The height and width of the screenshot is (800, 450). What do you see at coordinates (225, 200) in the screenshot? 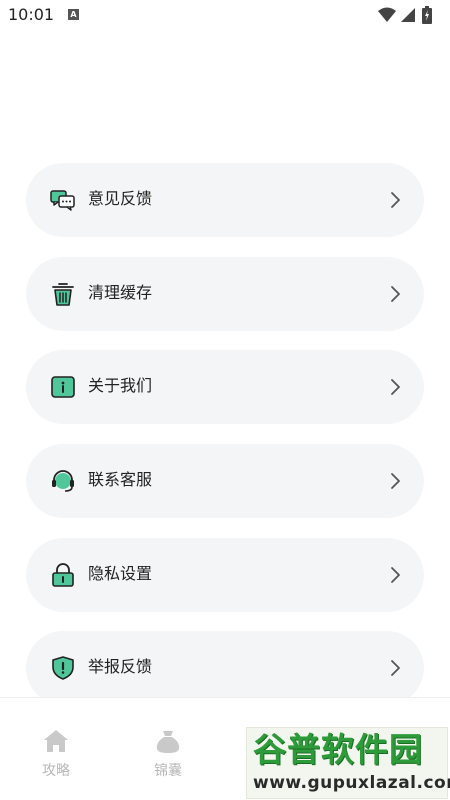
I see `menu-item-feedback: 意见反馈` at bounding box center [225, 200].